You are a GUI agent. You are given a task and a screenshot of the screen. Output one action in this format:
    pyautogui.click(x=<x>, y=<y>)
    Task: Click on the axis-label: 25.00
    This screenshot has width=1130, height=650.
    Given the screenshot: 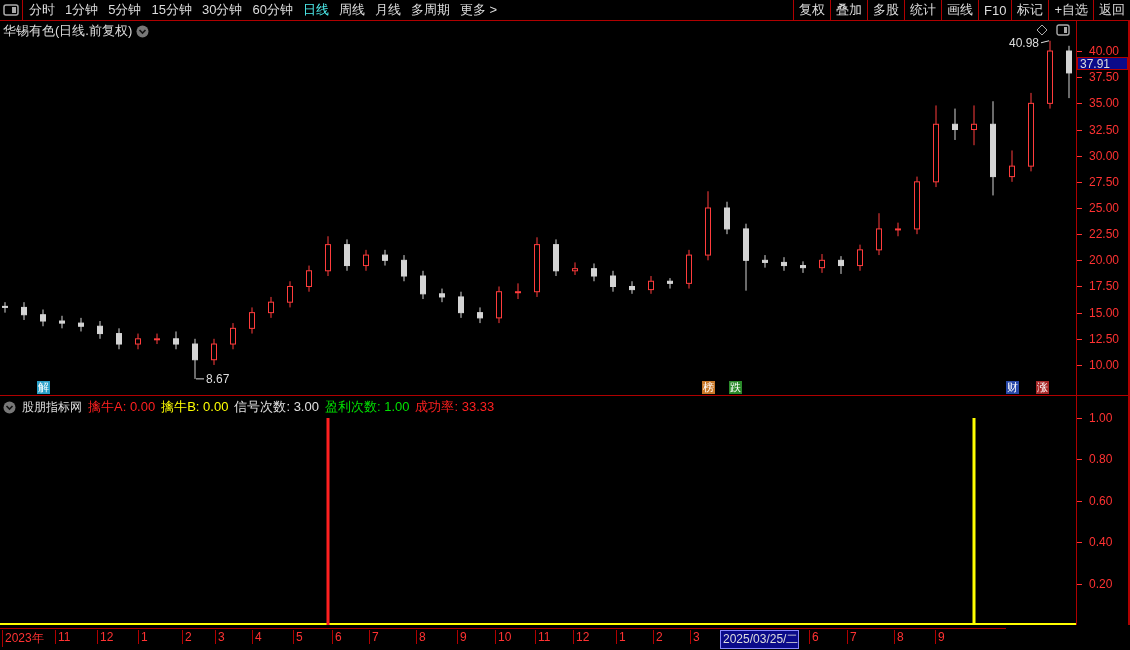 What is the action you would take?
    pyautogui.click(x=1104, y=208)
    